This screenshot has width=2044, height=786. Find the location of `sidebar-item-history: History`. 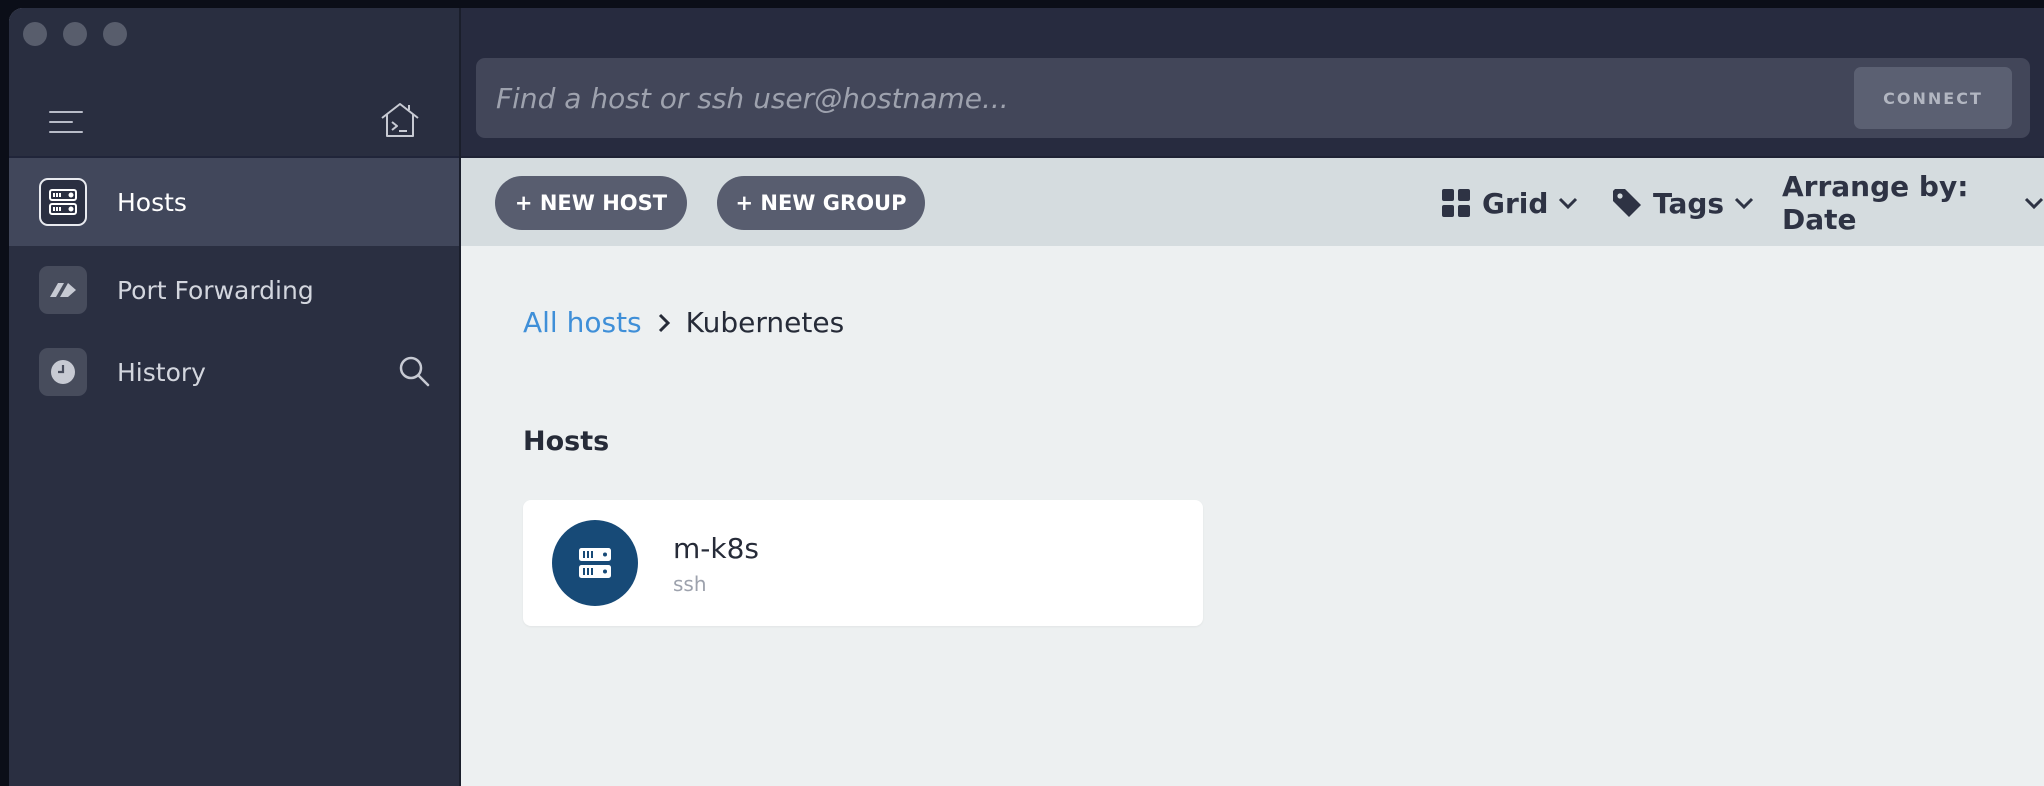

sidebar-item-history: History is located at coordinates (234, 372).